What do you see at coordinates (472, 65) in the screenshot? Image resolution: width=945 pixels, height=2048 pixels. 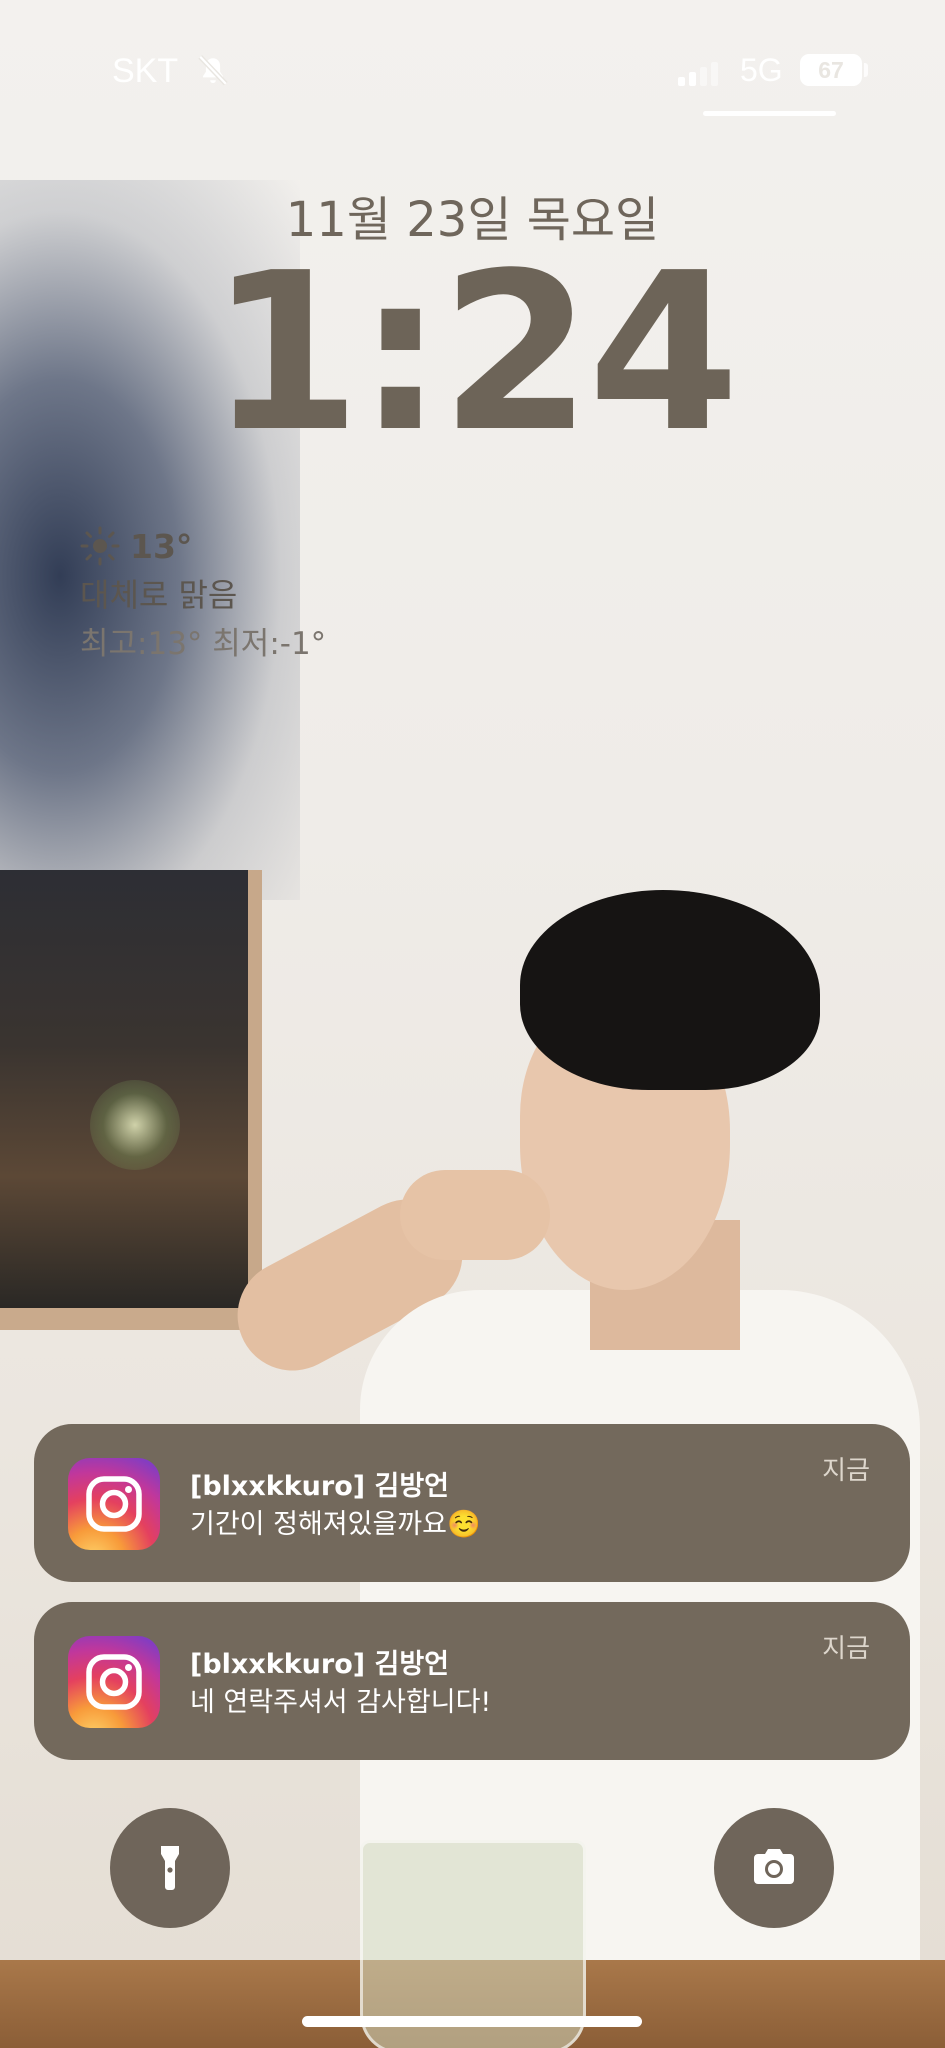 I see `status-bar: SKT 5G 67` at bounding box center [472, 65].